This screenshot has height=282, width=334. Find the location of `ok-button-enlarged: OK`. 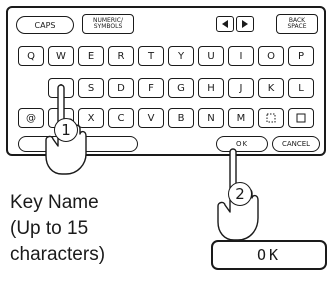

ok-button-enlarged: OK is located at coordinates (269, 255).